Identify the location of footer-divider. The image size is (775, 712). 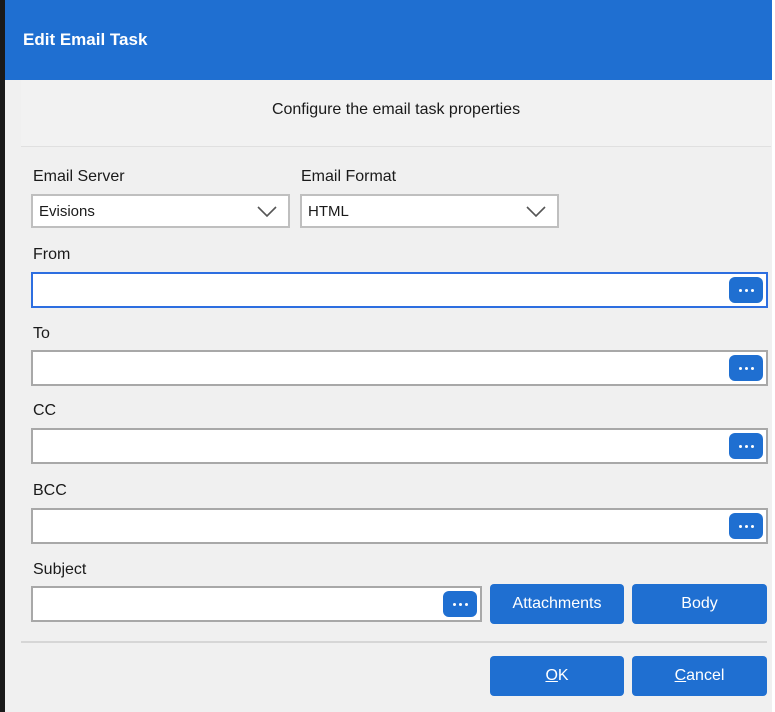
(394, 642).